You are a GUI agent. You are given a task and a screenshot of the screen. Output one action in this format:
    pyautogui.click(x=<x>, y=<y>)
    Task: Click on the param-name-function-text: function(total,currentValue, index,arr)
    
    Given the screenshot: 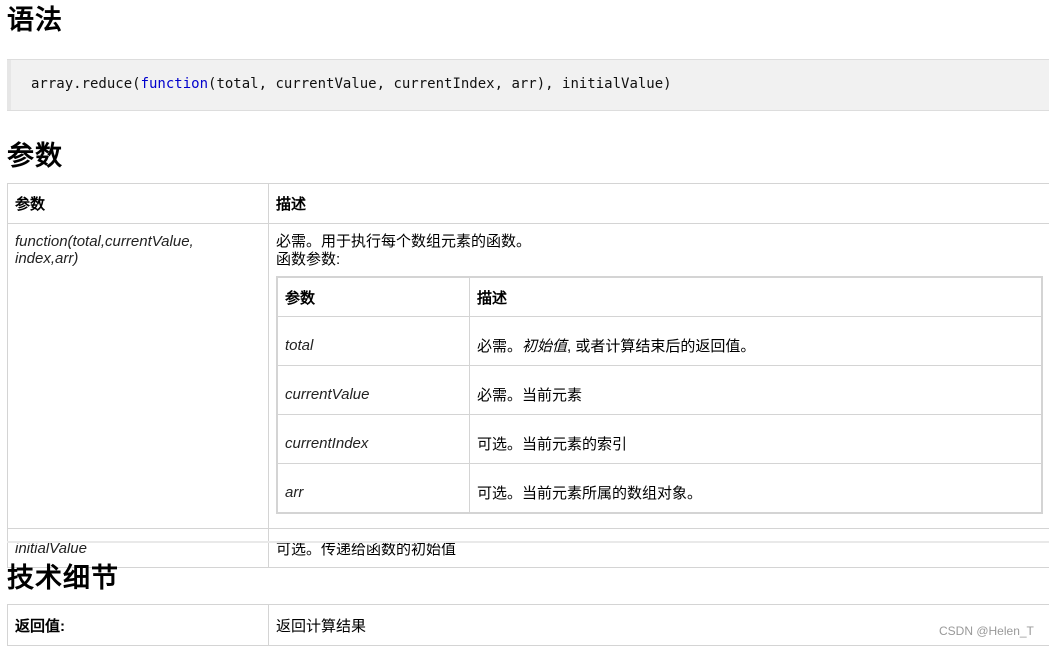 What is the action you would take?
    pyautogui.click(x=104, y=250)
    